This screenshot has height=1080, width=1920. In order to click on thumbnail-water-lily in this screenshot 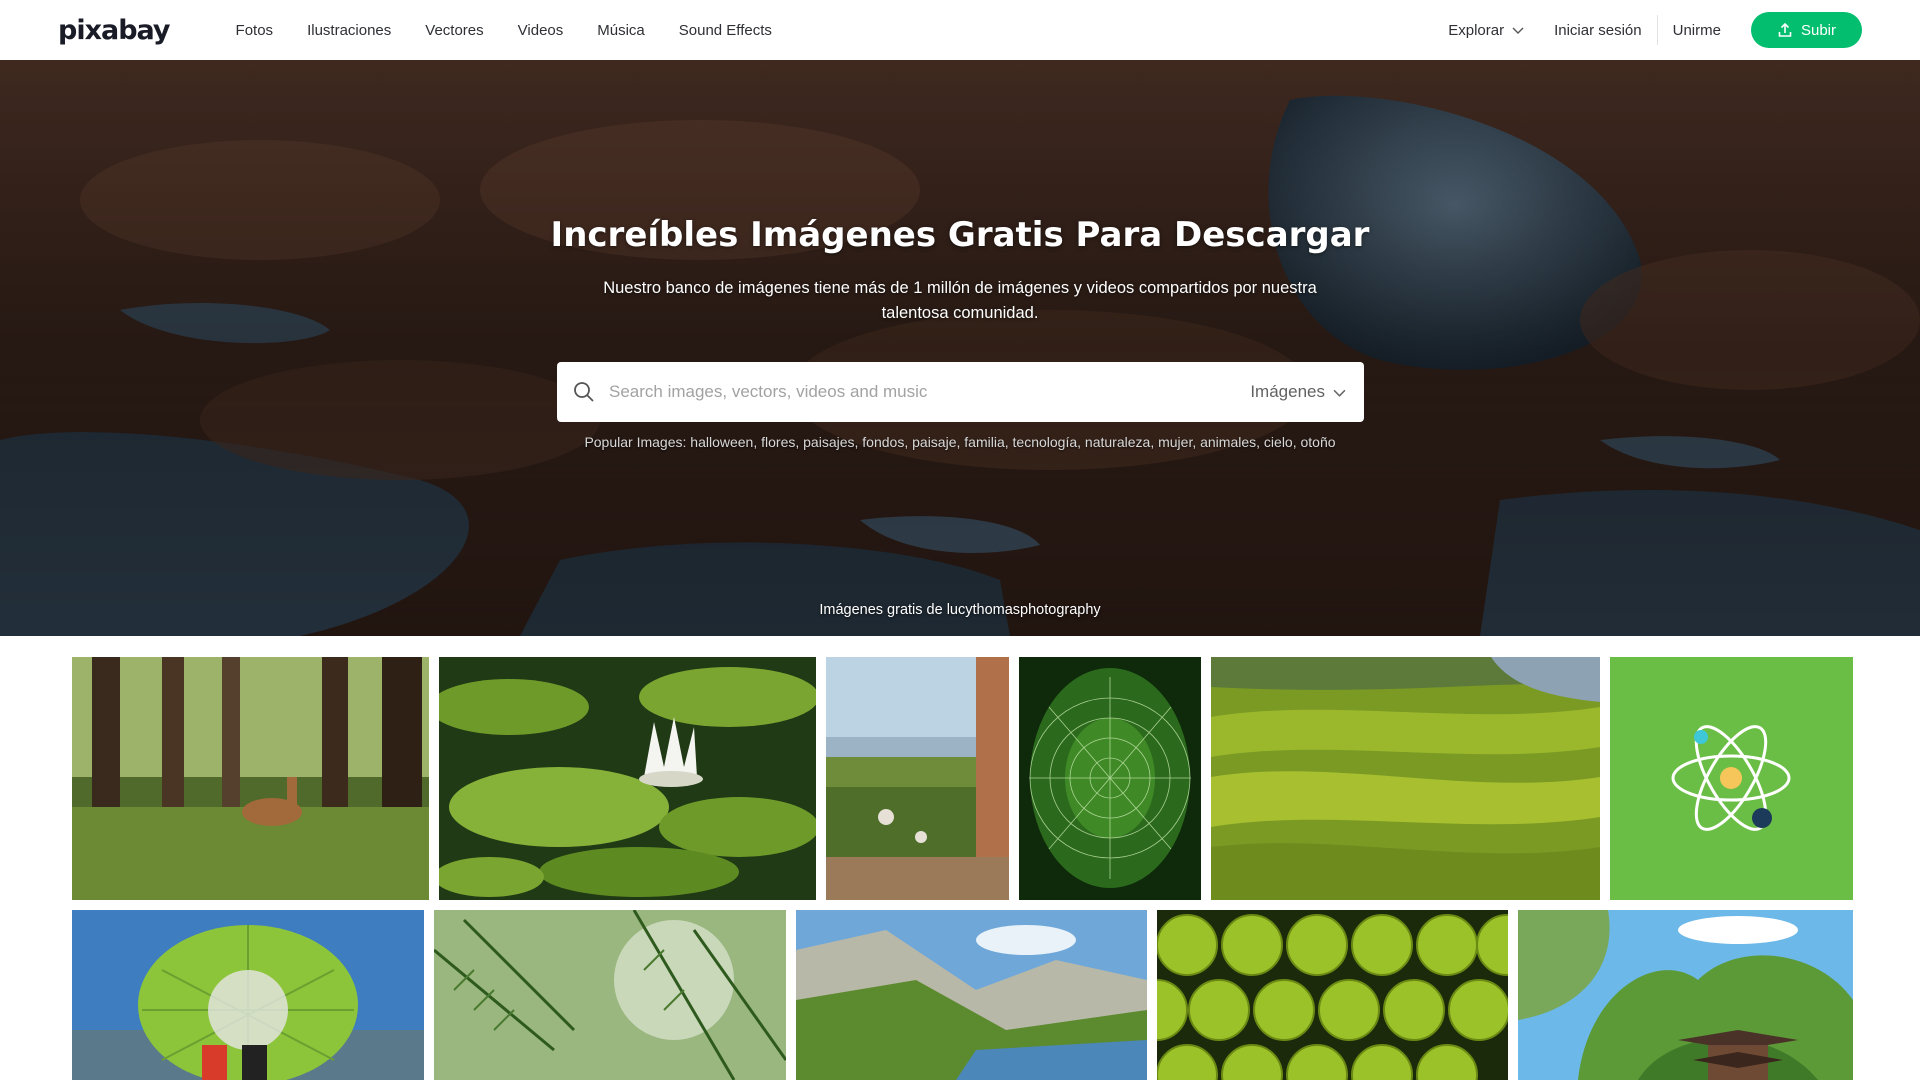, I will do `click(627, 778)`.